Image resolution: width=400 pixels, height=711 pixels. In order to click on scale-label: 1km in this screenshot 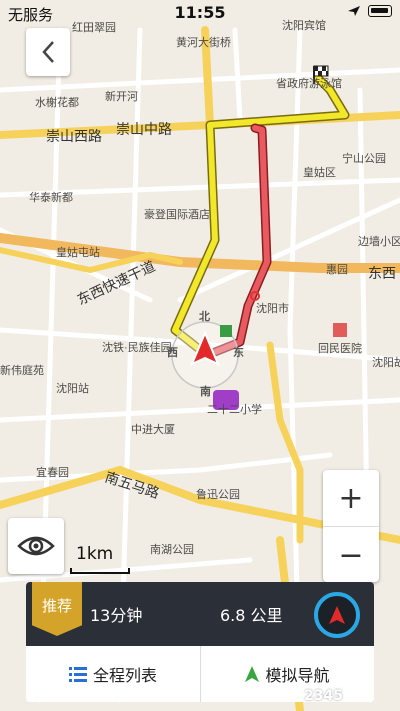, I will do `click(95, 554)`.